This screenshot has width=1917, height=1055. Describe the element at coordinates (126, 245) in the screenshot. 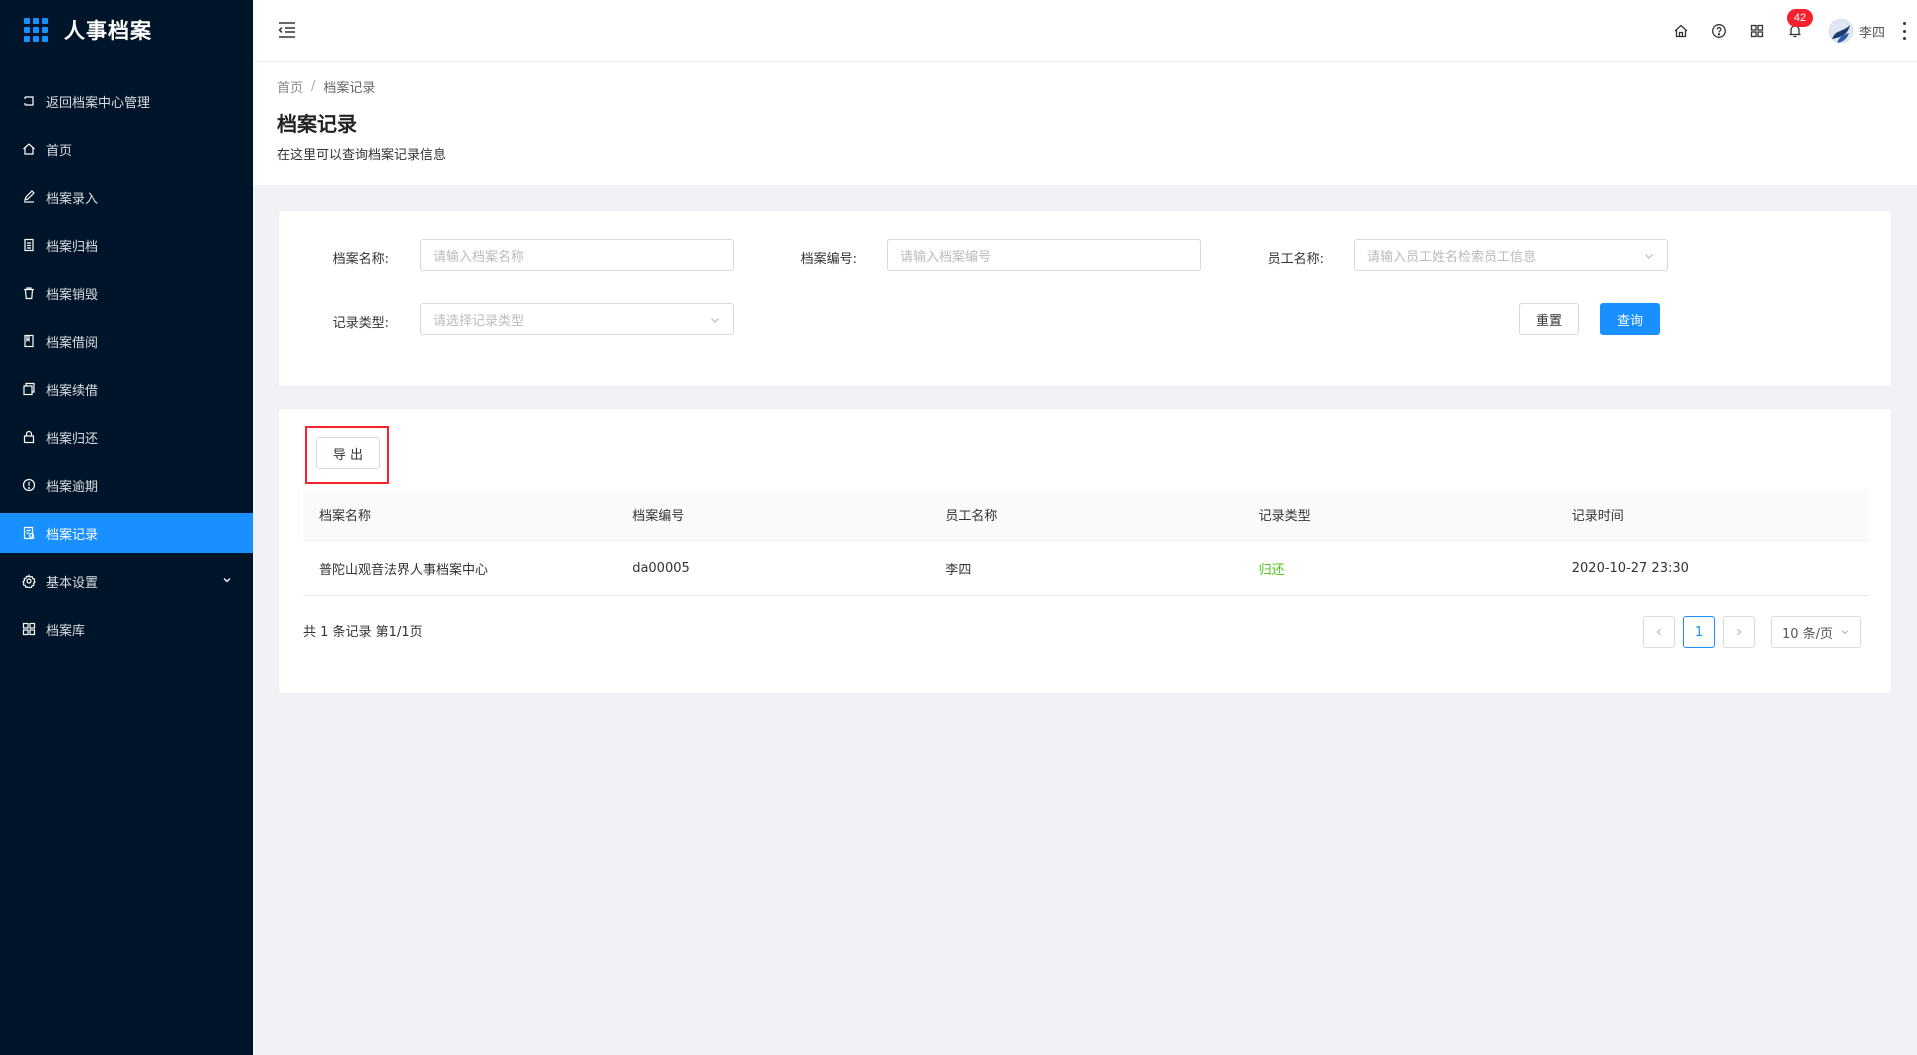

I see `sidebar-item-archive: 档案归档` at that location.